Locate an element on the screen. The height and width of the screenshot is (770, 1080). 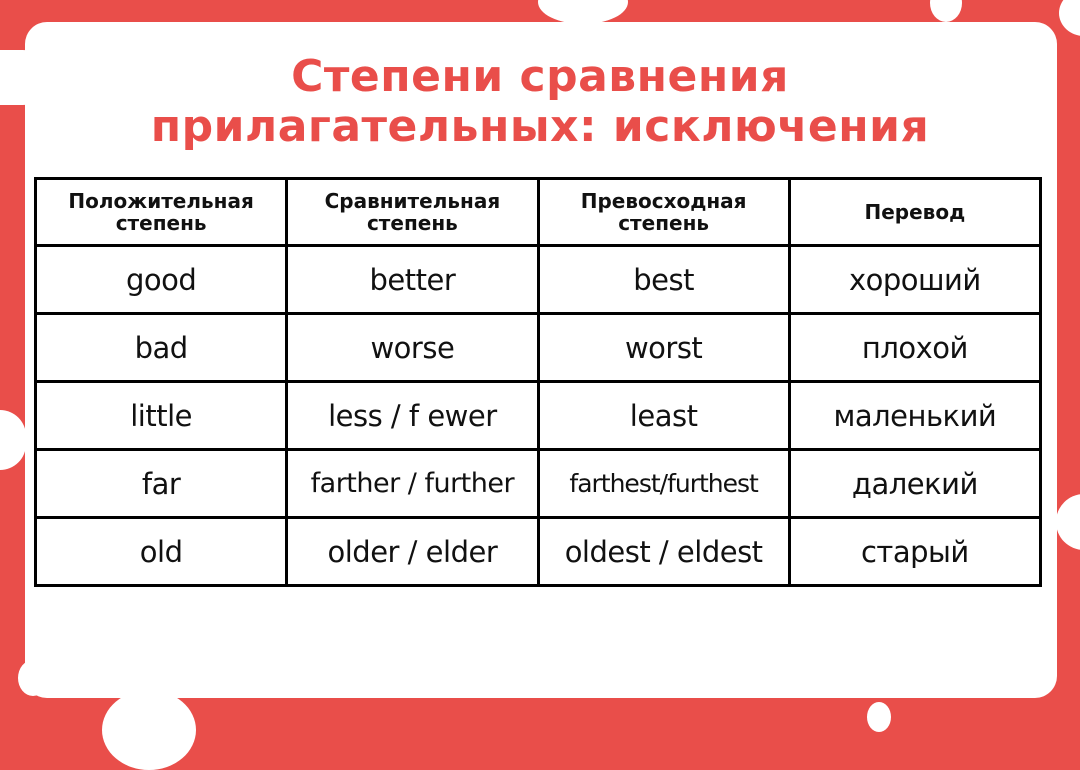
title-line-1: Степени сравнения is located at coordinates (540, 76).